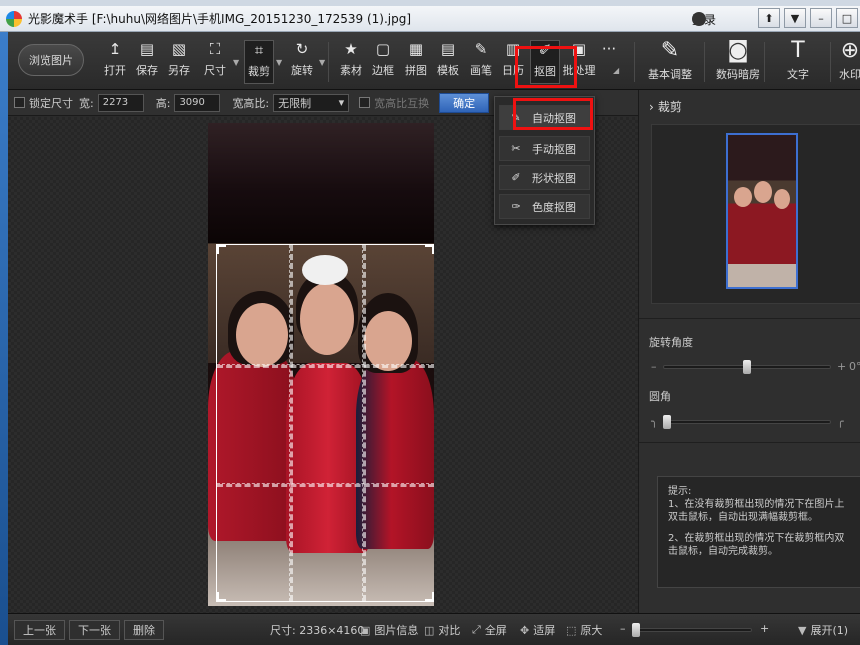 This screenshot has height=645, width=860. What do you see at coordinates (215, 49) in the screenshot?
I see `size-icon: ⛶` at bounding box center [215, 49].